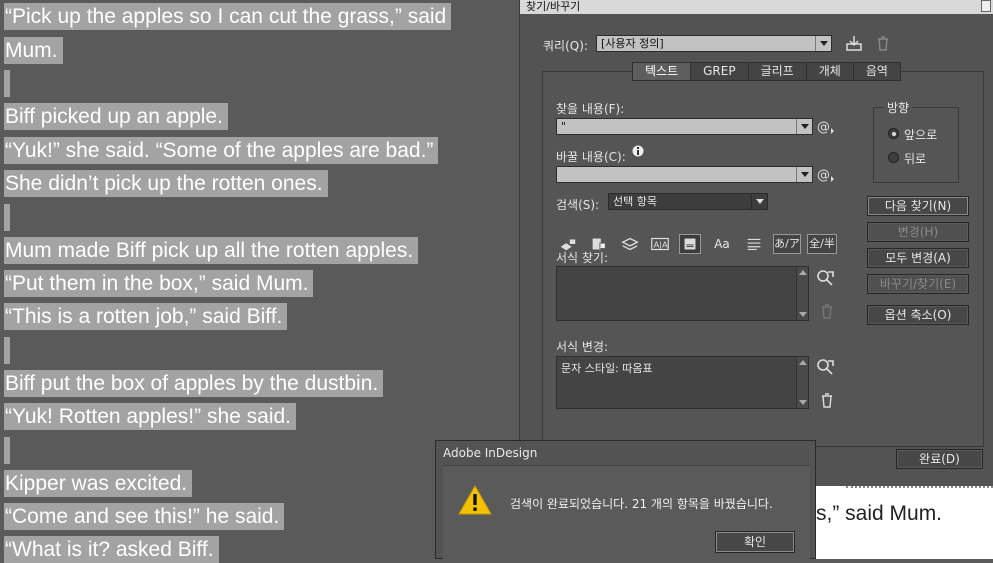 This screenshot has width=993, height=563. I want to click on text-line: Biff picked up an apple., so click(116, 116).